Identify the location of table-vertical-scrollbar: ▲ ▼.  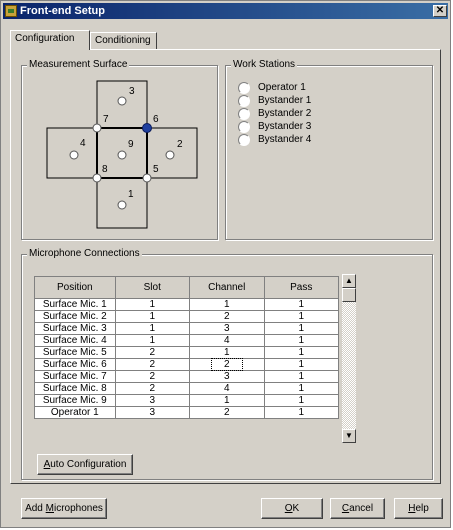
(349, 358).